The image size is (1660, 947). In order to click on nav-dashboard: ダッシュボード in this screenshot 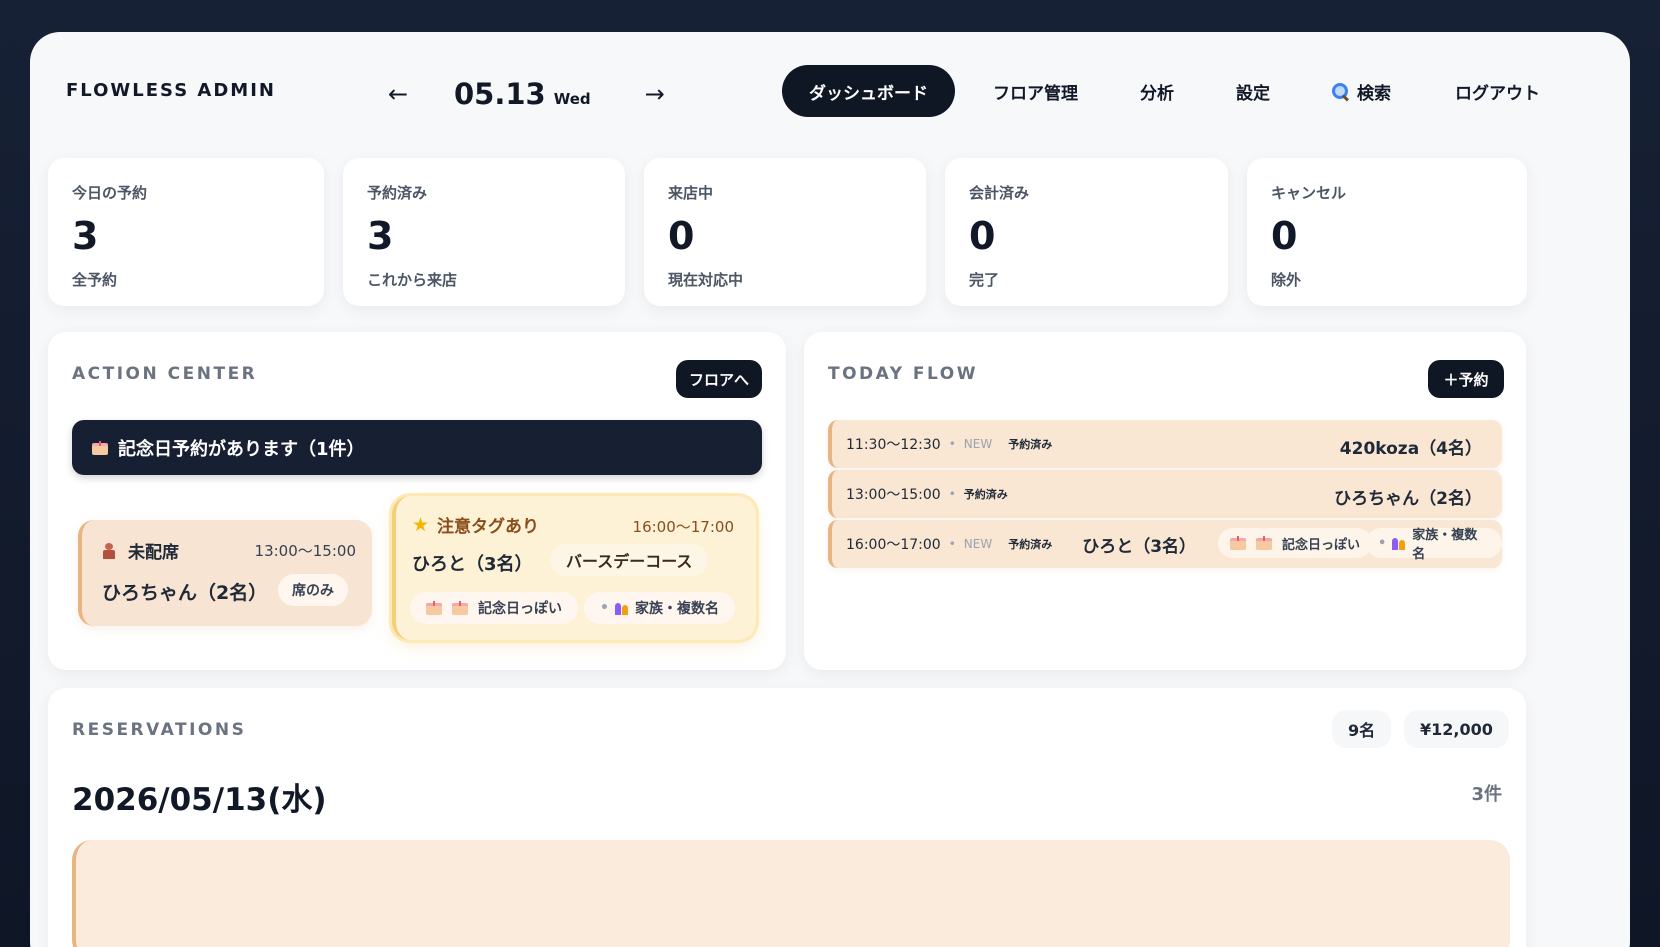, I will do `click(868, 91)`.